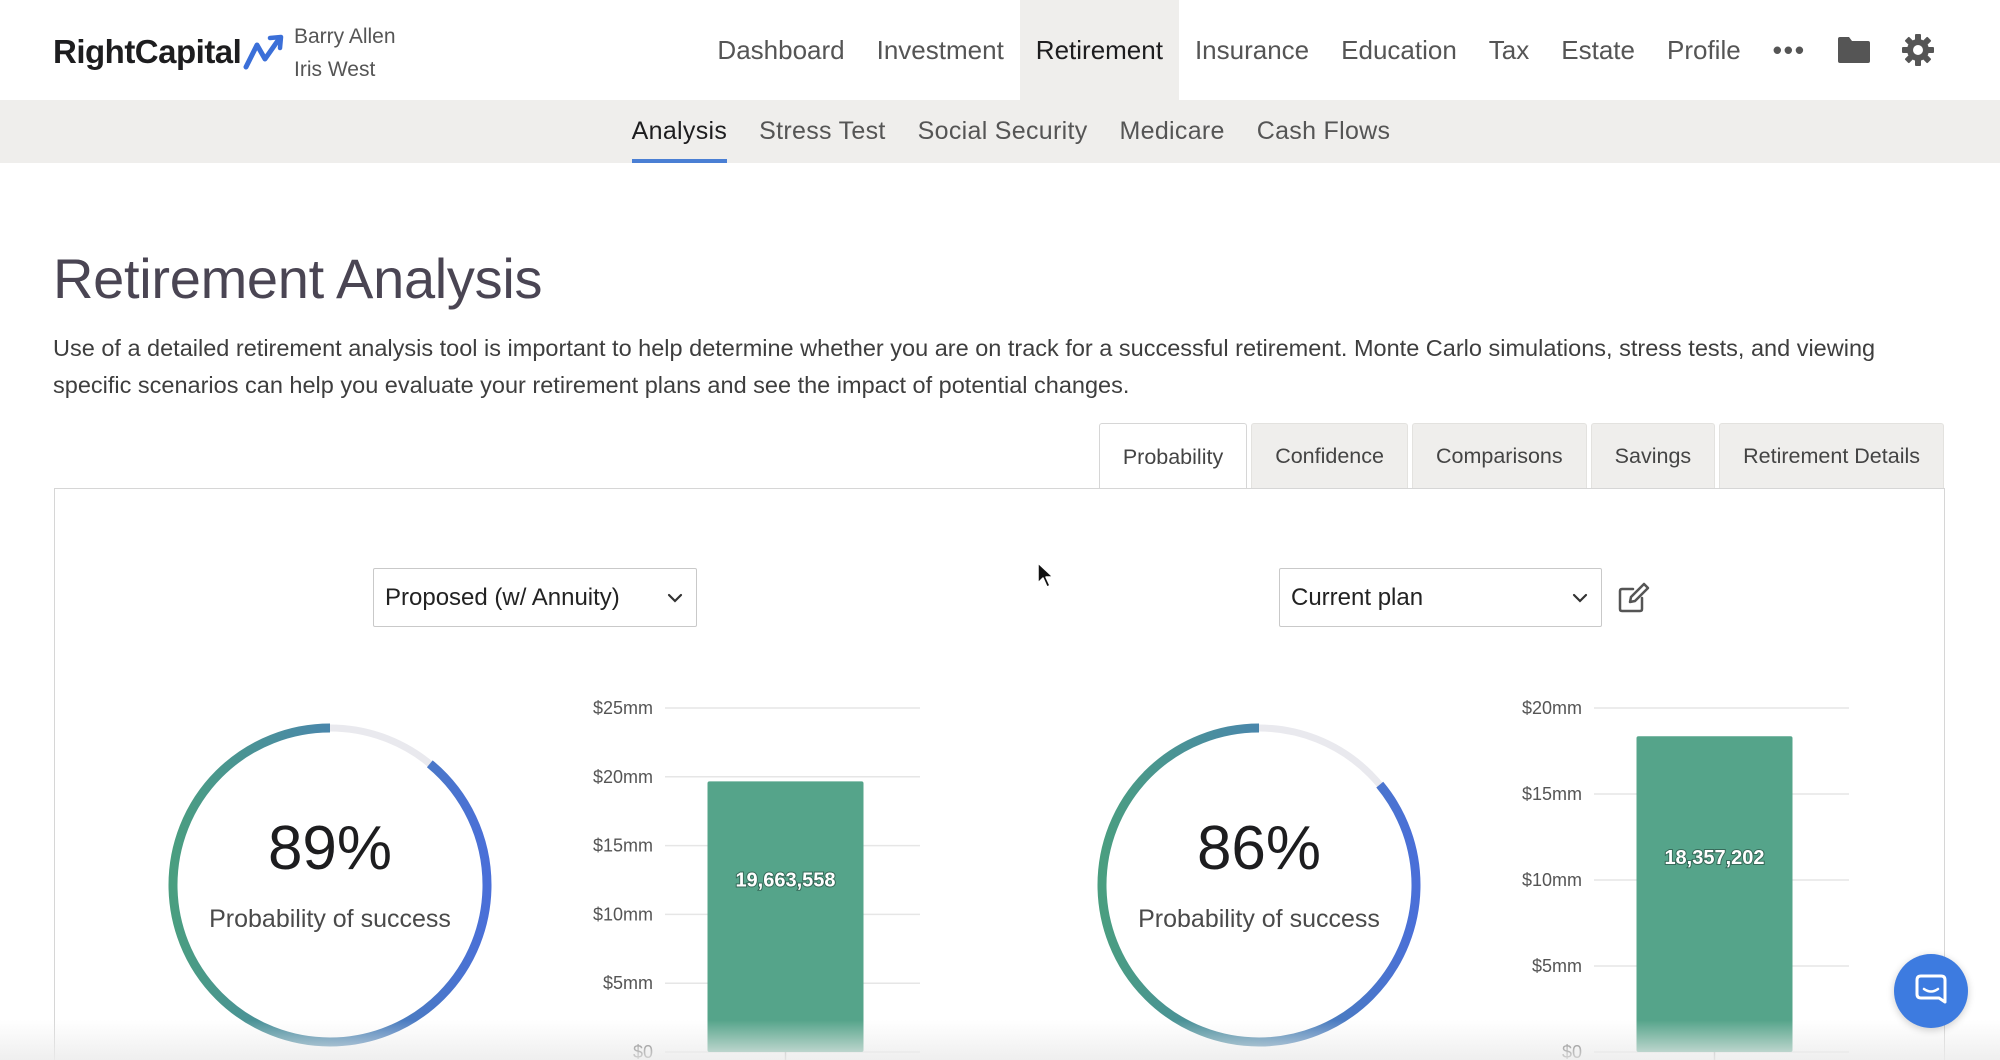  What do you see at coordinates (1172, 131) in the screenshot?
I see `subnav-medicare: Medicare` at bounding box center [1172, 131].